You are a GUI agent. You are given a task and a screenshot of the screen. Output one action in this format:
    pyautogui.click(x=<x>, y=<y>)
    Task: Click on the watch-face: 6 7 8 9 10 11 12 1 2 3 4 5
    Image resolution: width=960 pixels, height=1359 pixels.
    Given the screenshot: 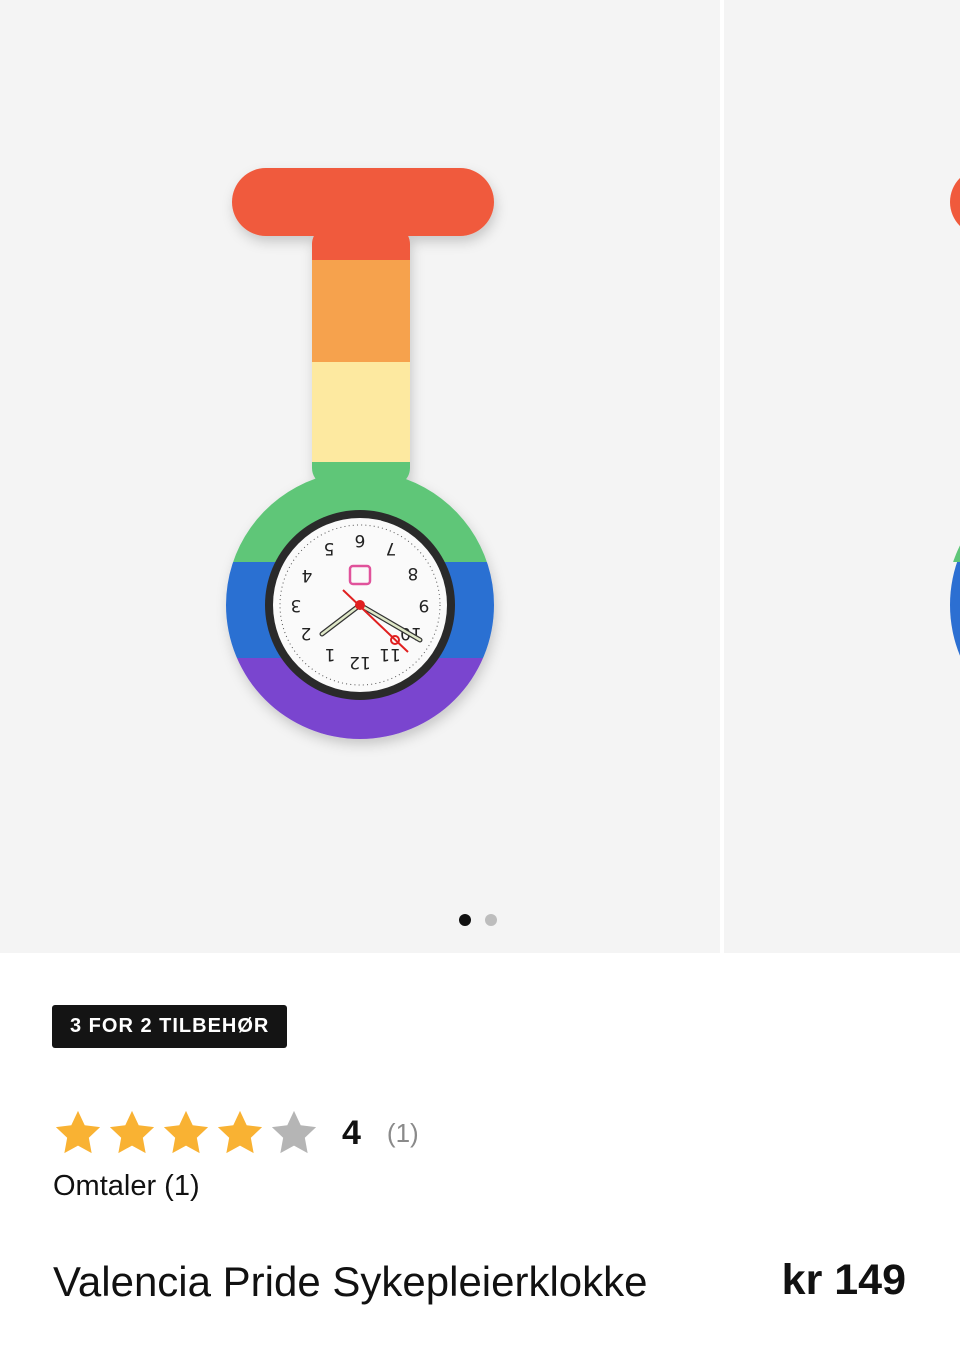 What is the action you would take?
    pyautogui.click(x=360, y=605)
    